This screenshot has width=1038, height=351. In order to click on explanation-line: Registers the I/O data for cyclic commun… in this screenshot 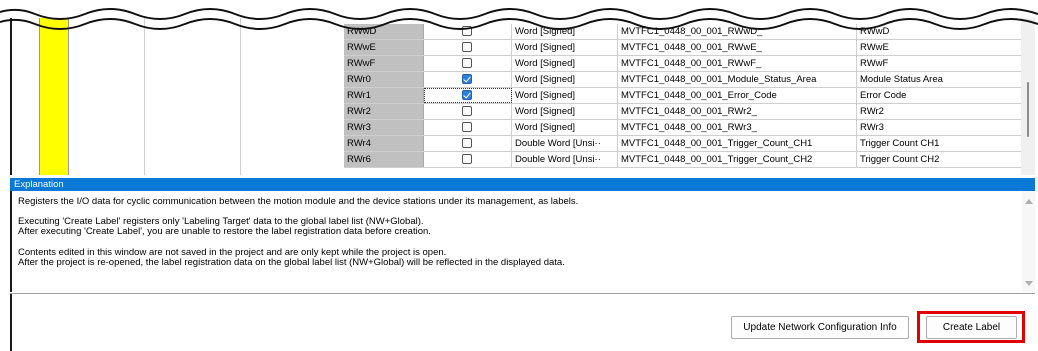, I will do `click(298, 201)`.